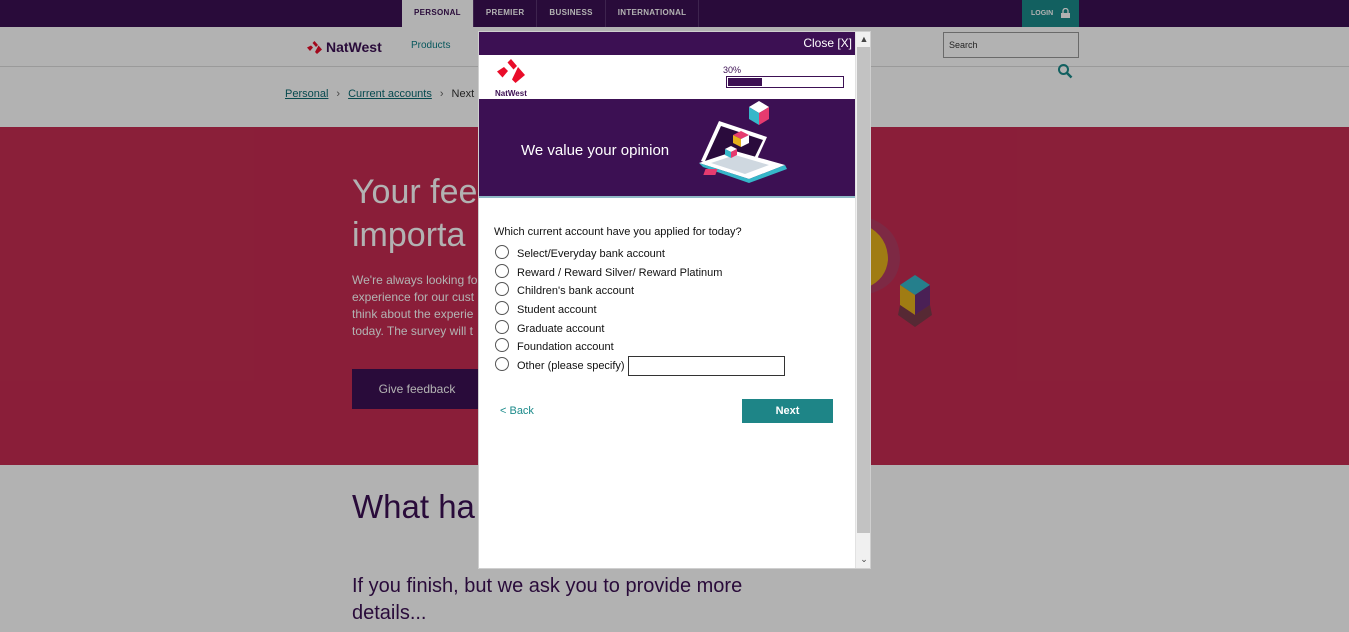 Image resolution: width=1349 pixels, height=632 pixels. I want to click on other-specify-input, so click(706, 365).